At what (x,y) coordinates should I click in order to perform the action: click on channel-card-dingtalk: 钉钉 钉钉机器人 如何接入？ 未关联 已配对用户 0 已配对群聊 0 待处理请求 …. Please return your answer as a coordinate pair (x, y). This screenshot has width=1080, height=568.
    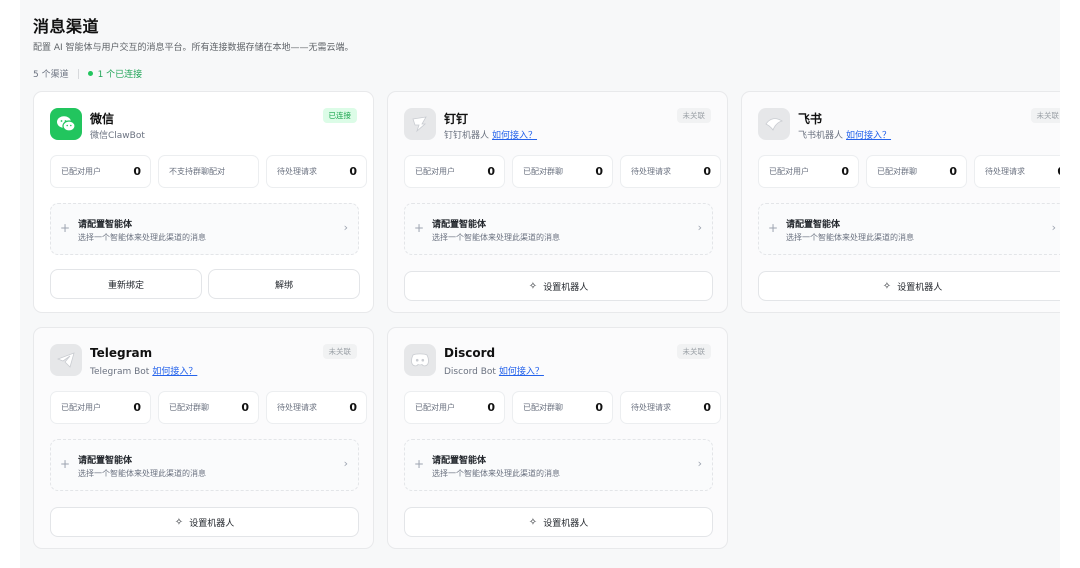
    Looking at the image, I should click on (557, 202).